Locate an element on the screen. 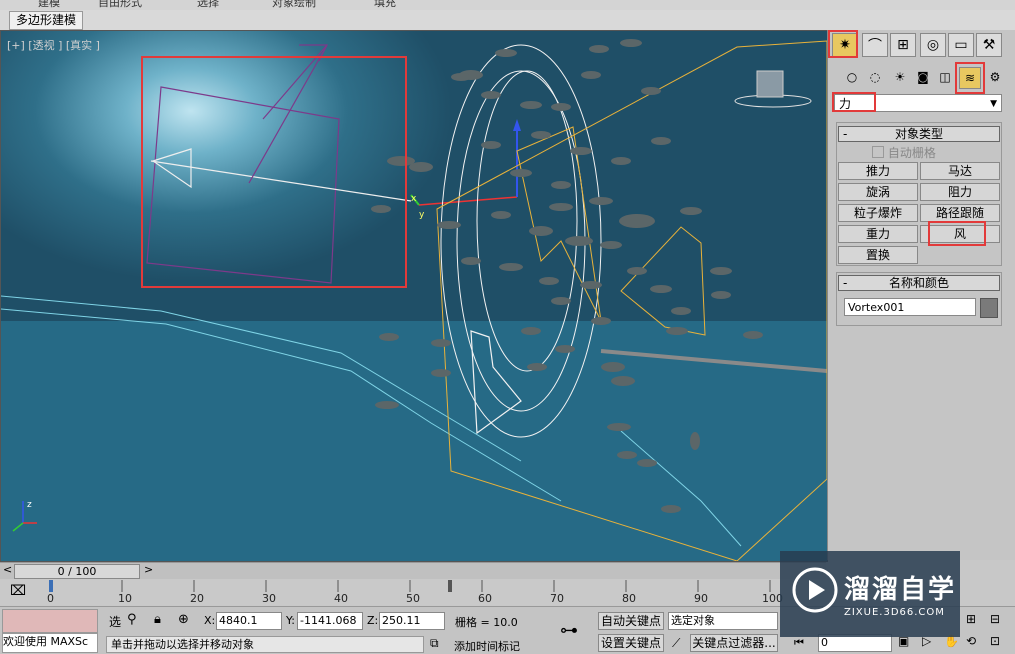  tick-0: 0 is located at coordinates (50, 598).